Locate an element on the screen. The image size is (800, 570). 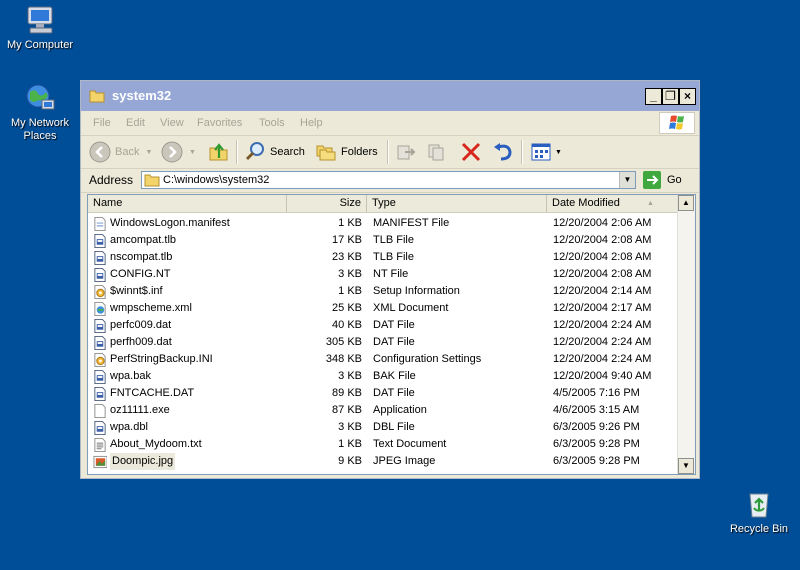
title-bar: system32 _ ❐ × is located at coordinates (390, 96).